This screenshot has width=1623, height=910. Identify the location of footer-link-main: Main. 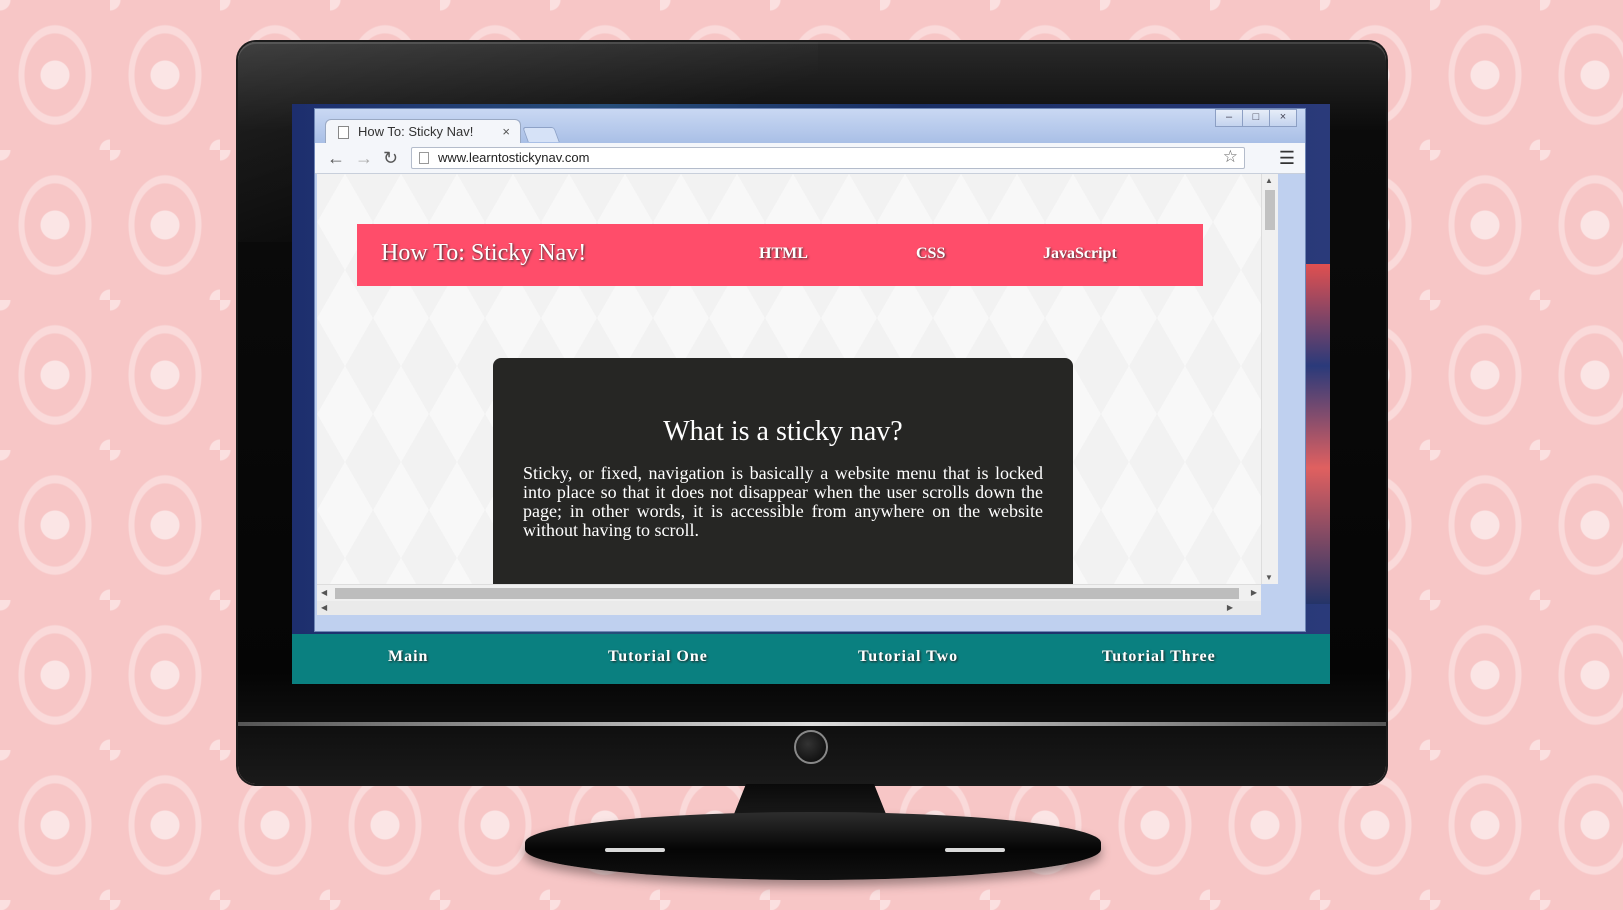
(408, 657).